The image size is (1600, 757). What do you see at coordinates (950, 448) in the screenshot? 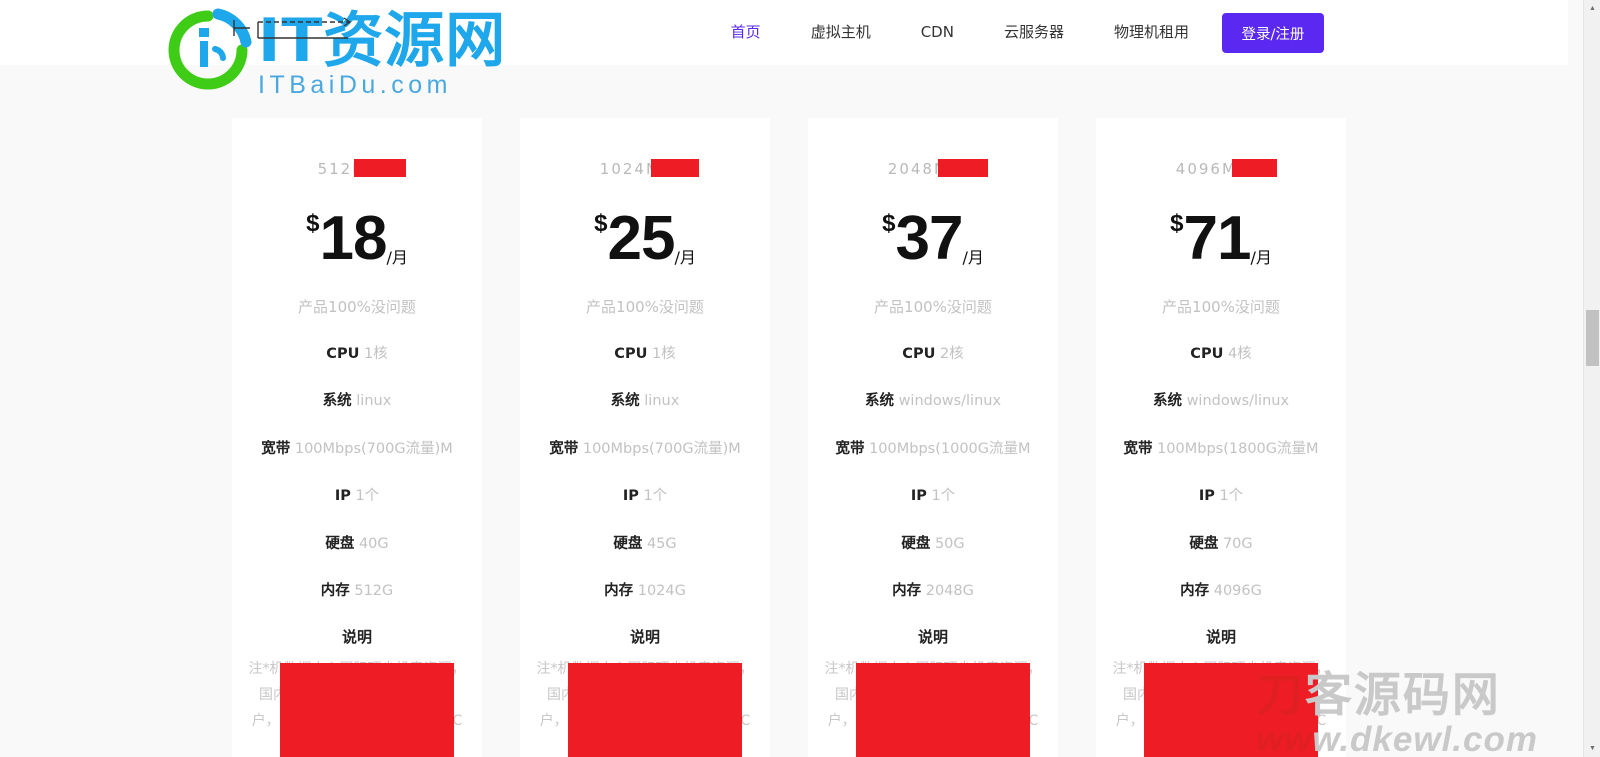
I see `spec-value: 100Mbps(1000G流量M` at bounding box center [950, 448].